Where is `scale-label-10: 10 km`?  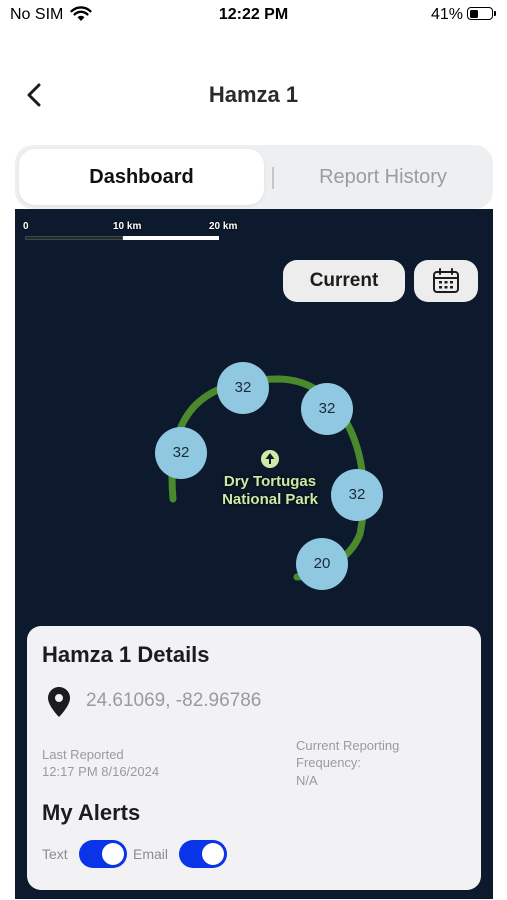 scale-label-10: 10 km is located at coordinates (127, 226).